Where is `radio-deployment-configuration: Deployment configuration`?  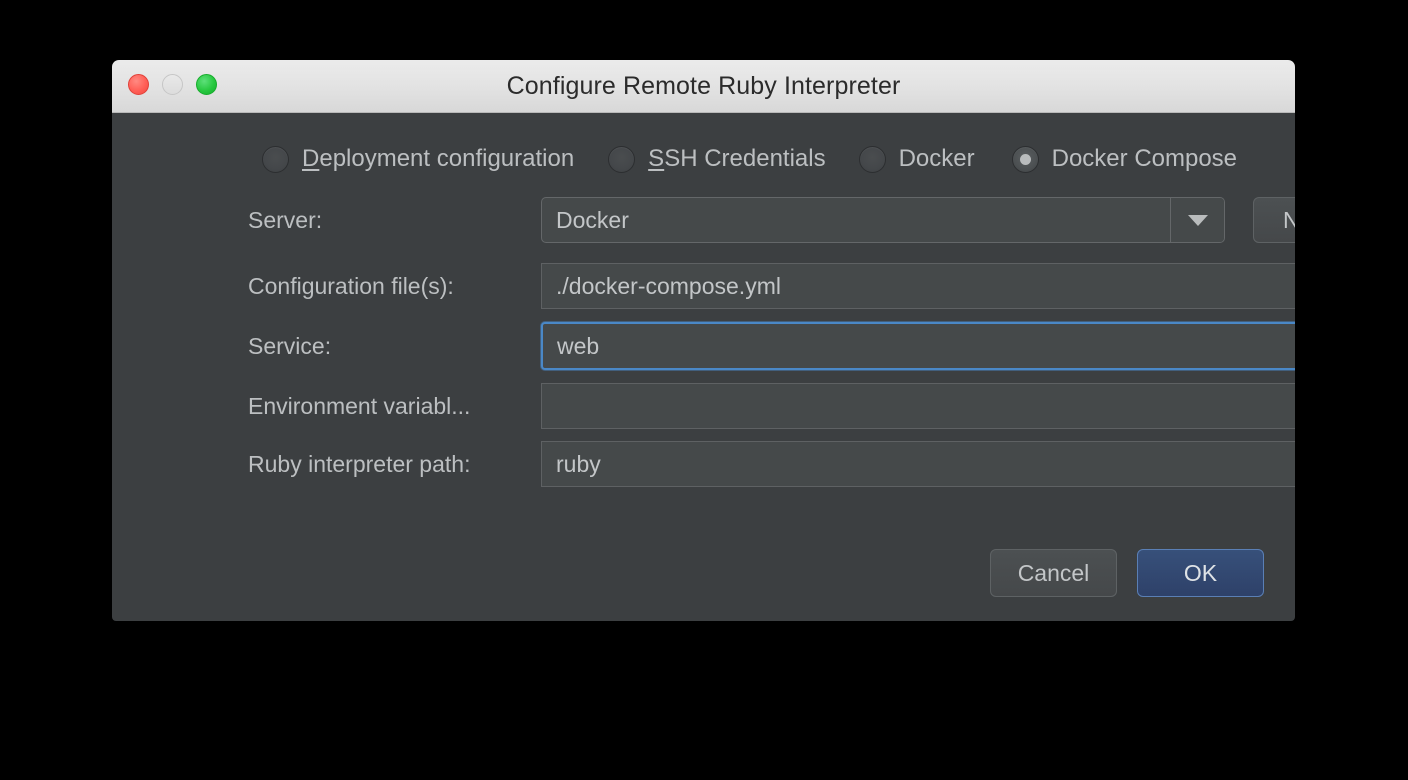
radio-deployment-configuration: Deployment configuration is located at coordinates (418, 159).